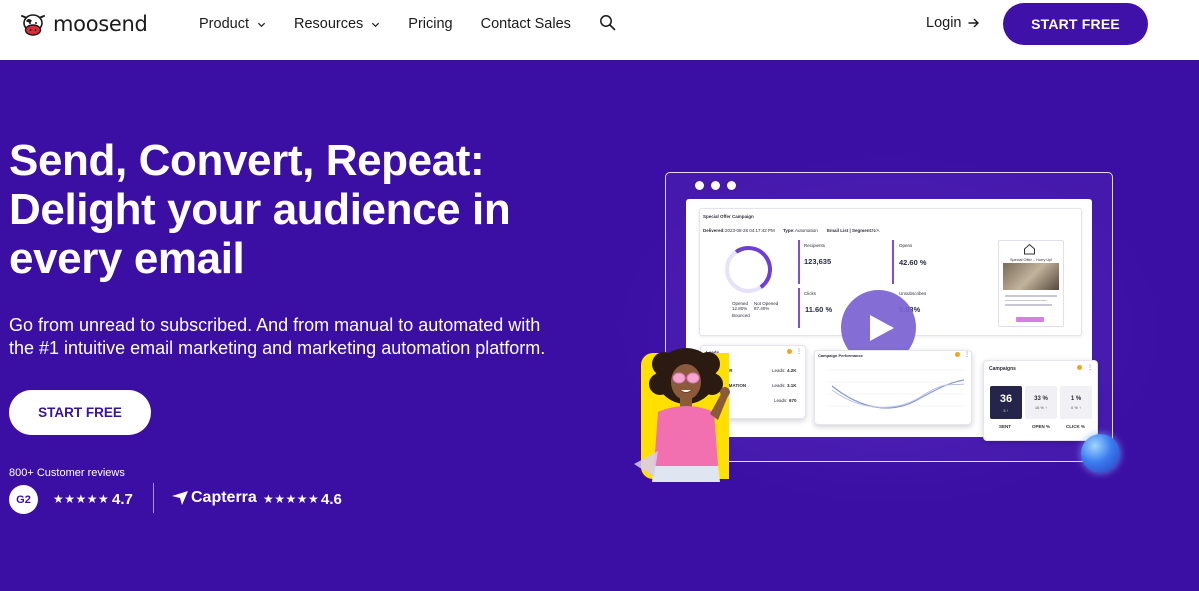 This screenshot has width=1199, height=591. I want to click on report-title: Special Offer Campaign, so click(728, 216).